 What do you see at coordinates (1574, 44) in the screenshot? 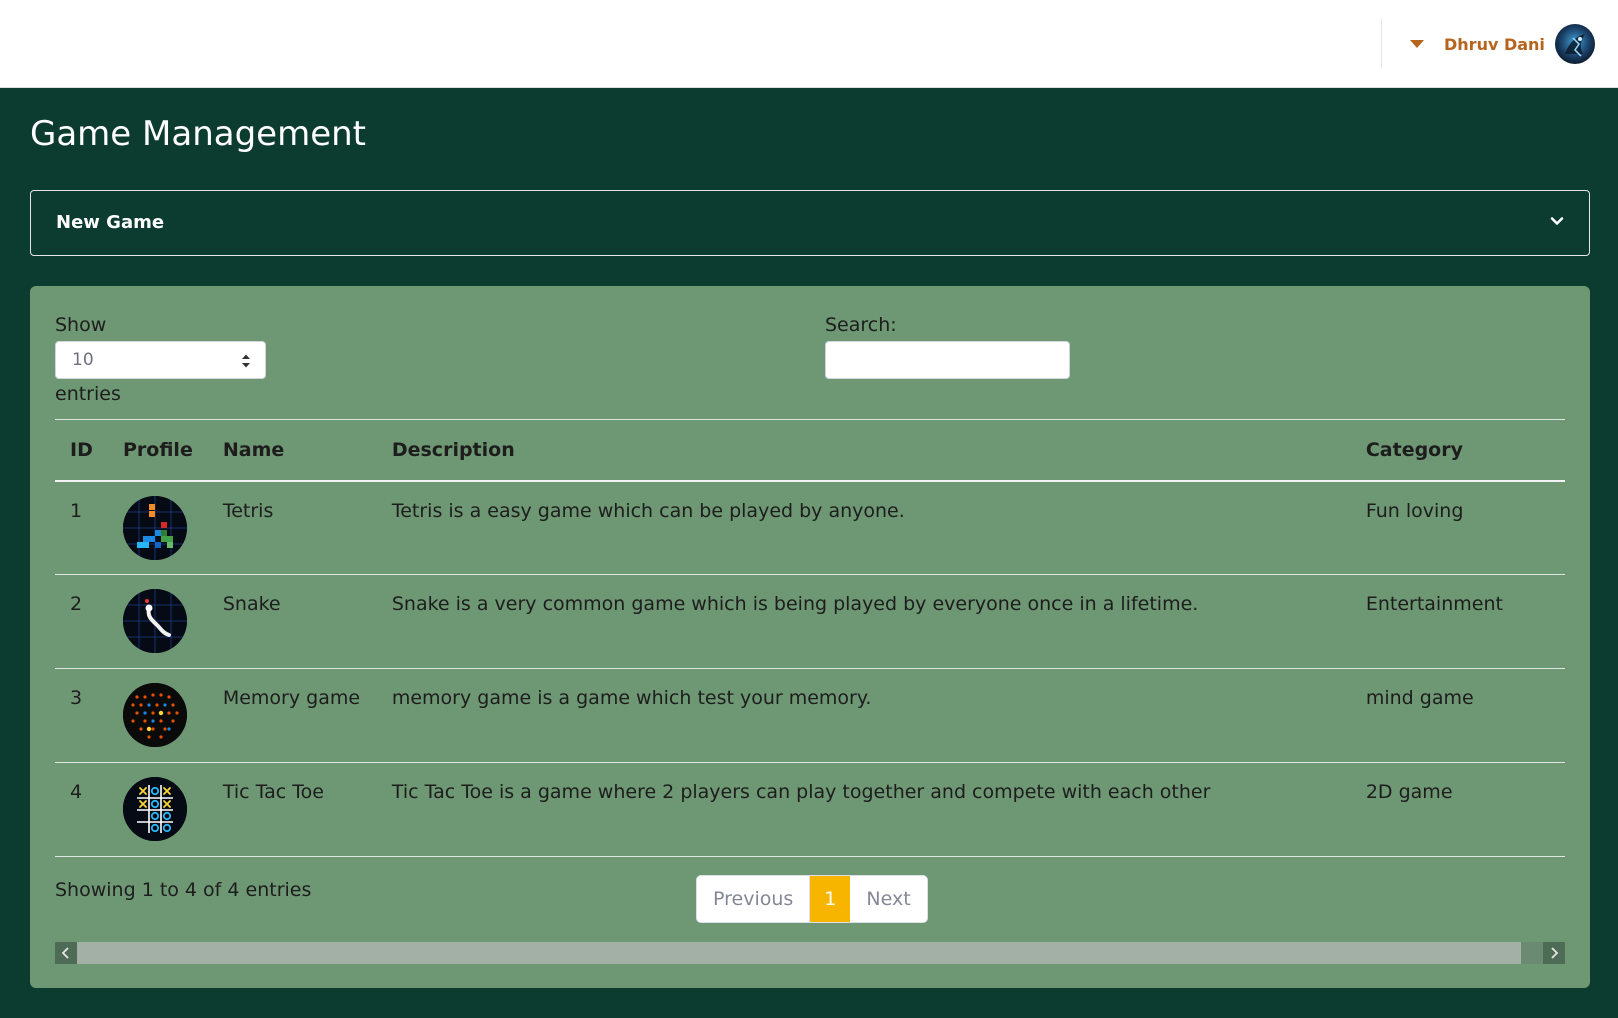
I see `user-avatar` at bounding box center [1574, 44].